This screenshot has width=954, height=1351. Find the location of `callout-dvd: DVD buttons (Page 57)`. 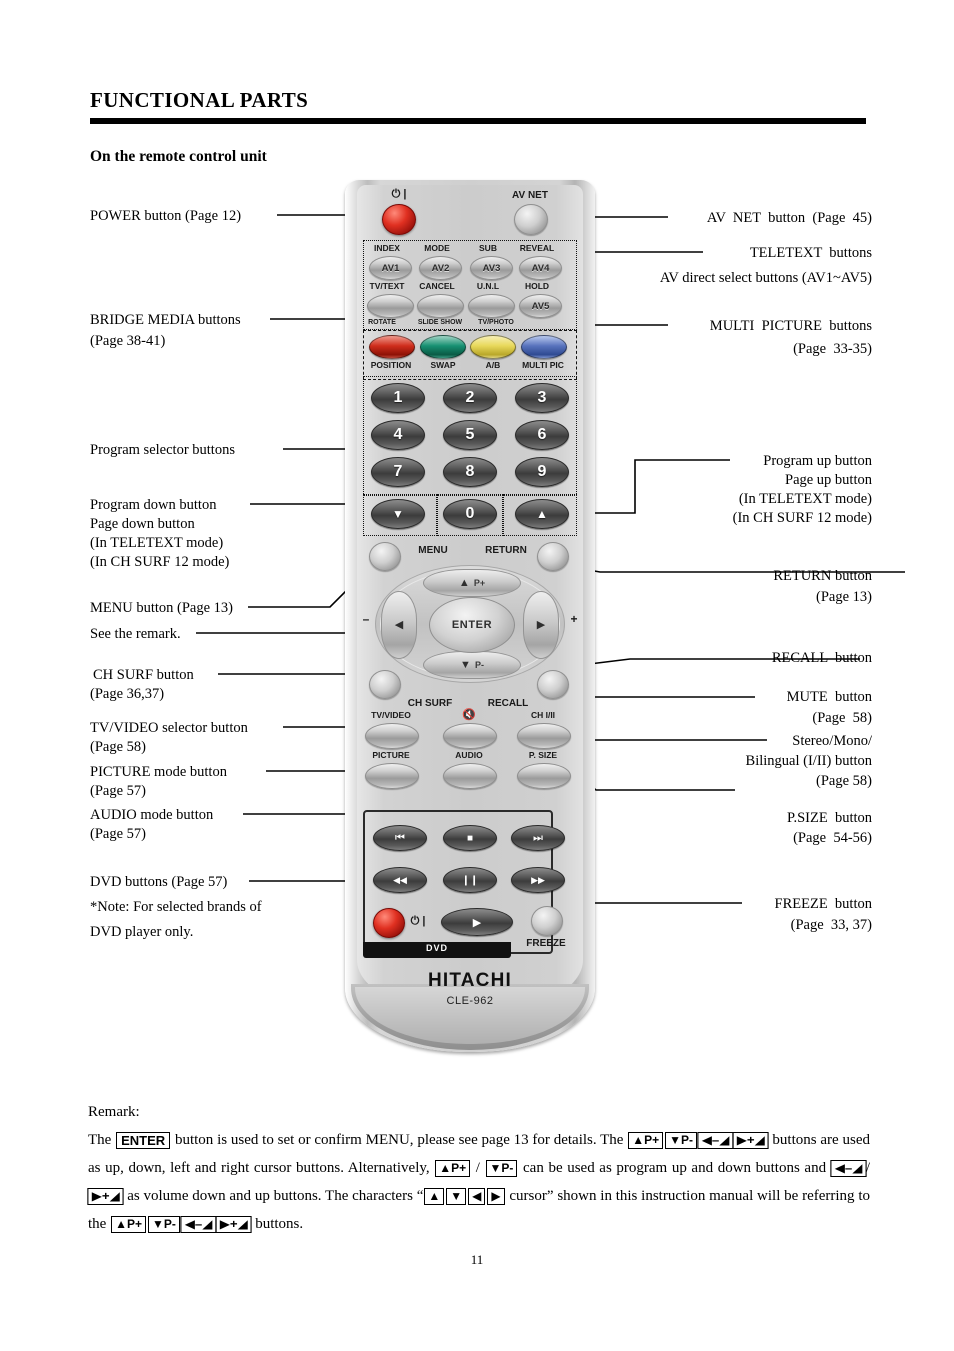

callout-dvd: DVD buttons (Page 57) is located at coordinates (159, 882).